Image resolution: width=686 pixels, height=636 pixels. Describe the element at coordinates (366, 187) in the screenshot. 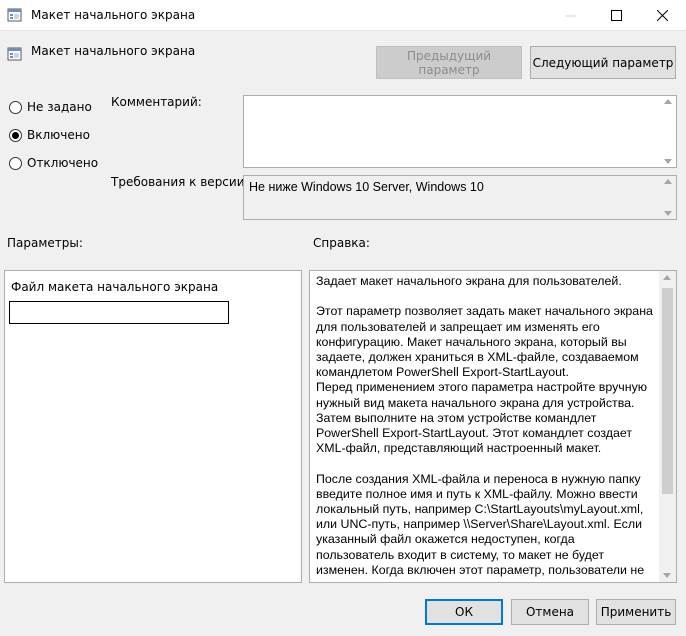

I see `supported-on-value: Не ниже Windows 10 Server, Windows 10` at that location.